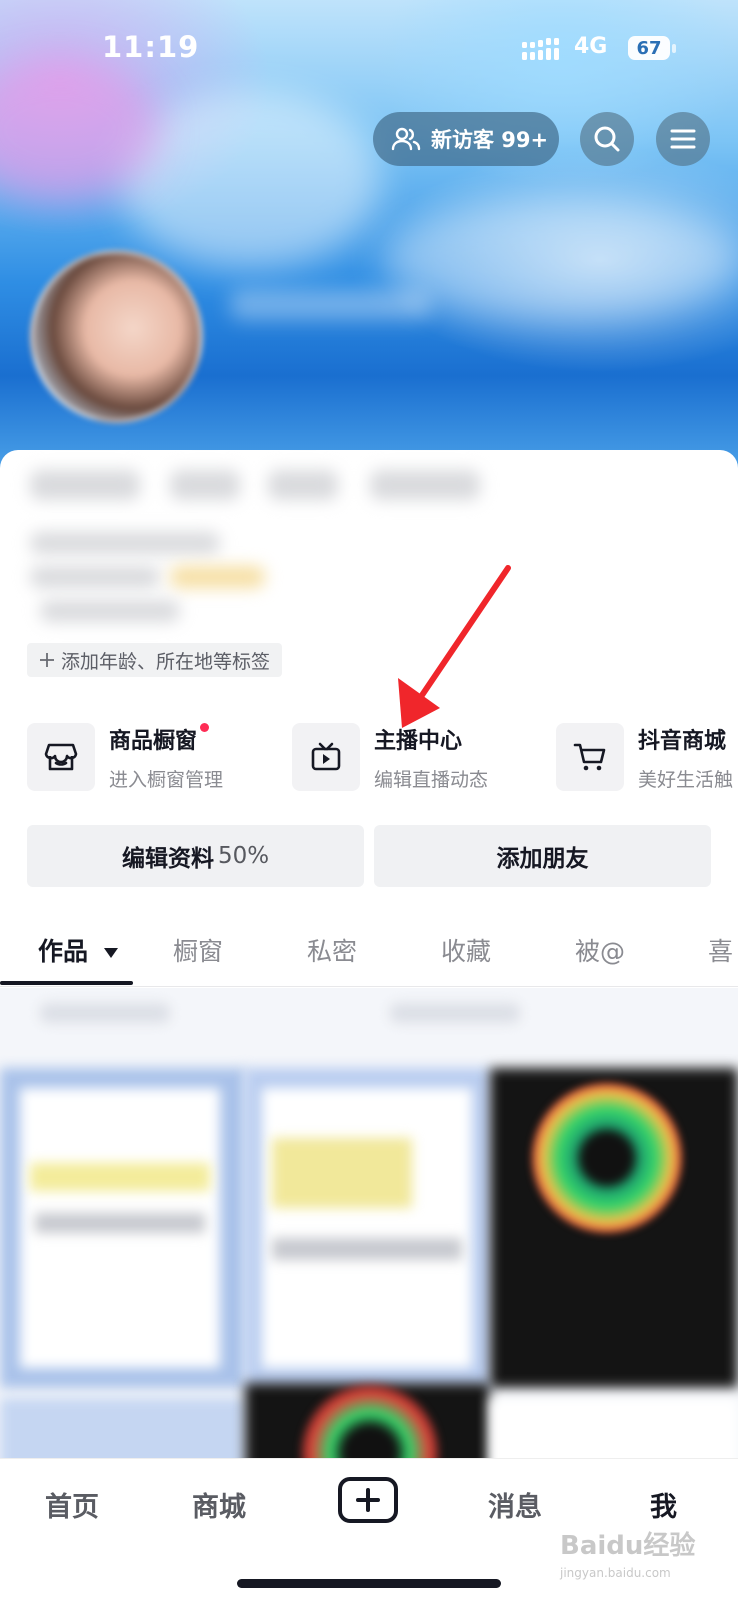 This screenshot has width=738, height=1601. I want to click on battery-icon: 67, so click(649, 48).